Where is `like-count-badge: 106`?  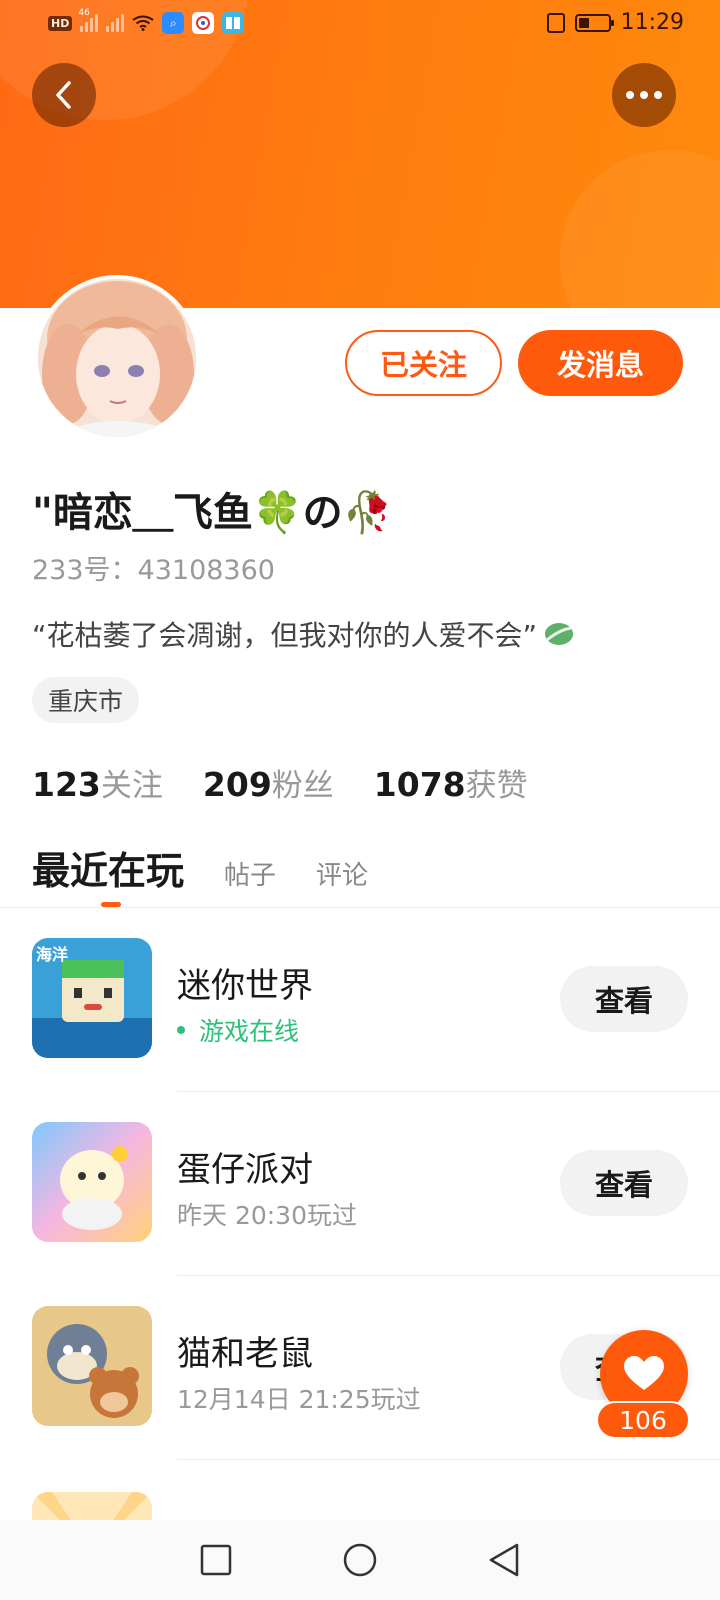
like-count-badge: 106 is located at coordinates (643, 1420).